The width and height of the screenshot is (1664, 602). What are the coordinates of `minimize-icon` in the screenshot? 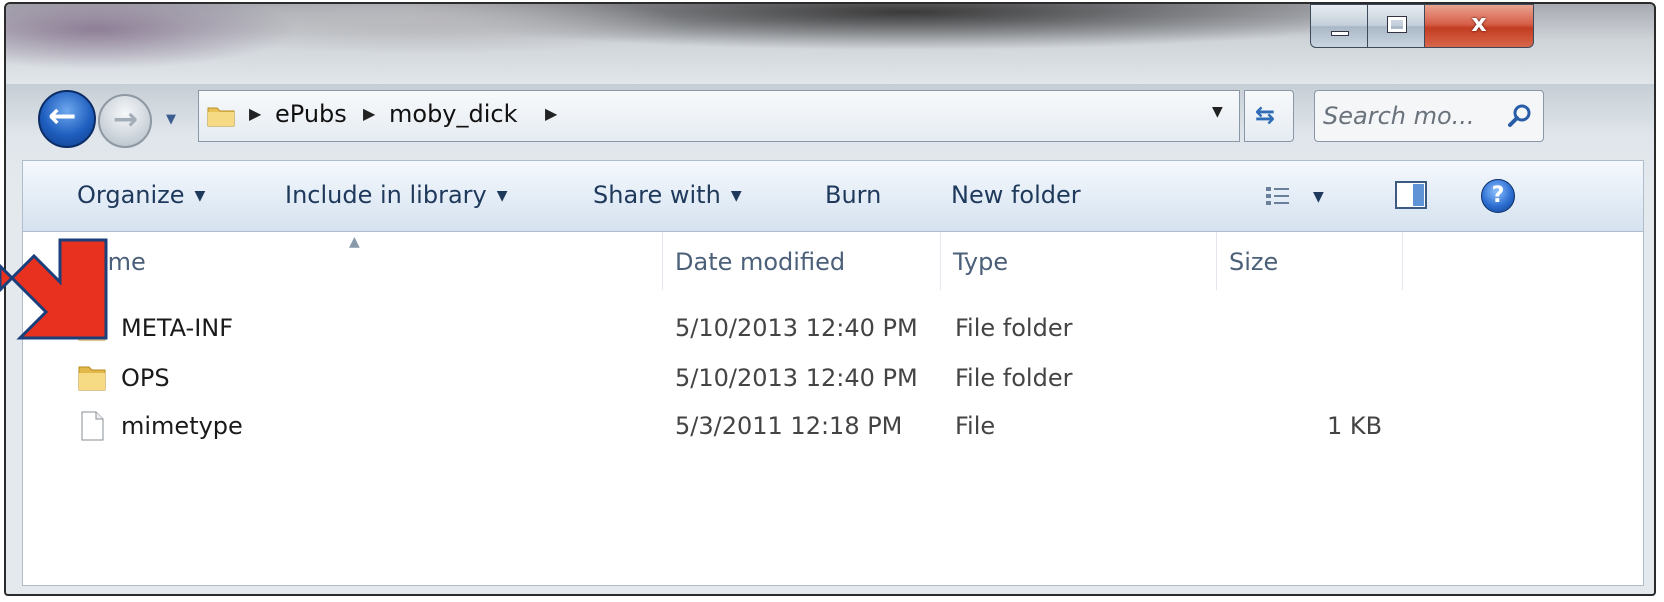 It's located at (1340, 33).